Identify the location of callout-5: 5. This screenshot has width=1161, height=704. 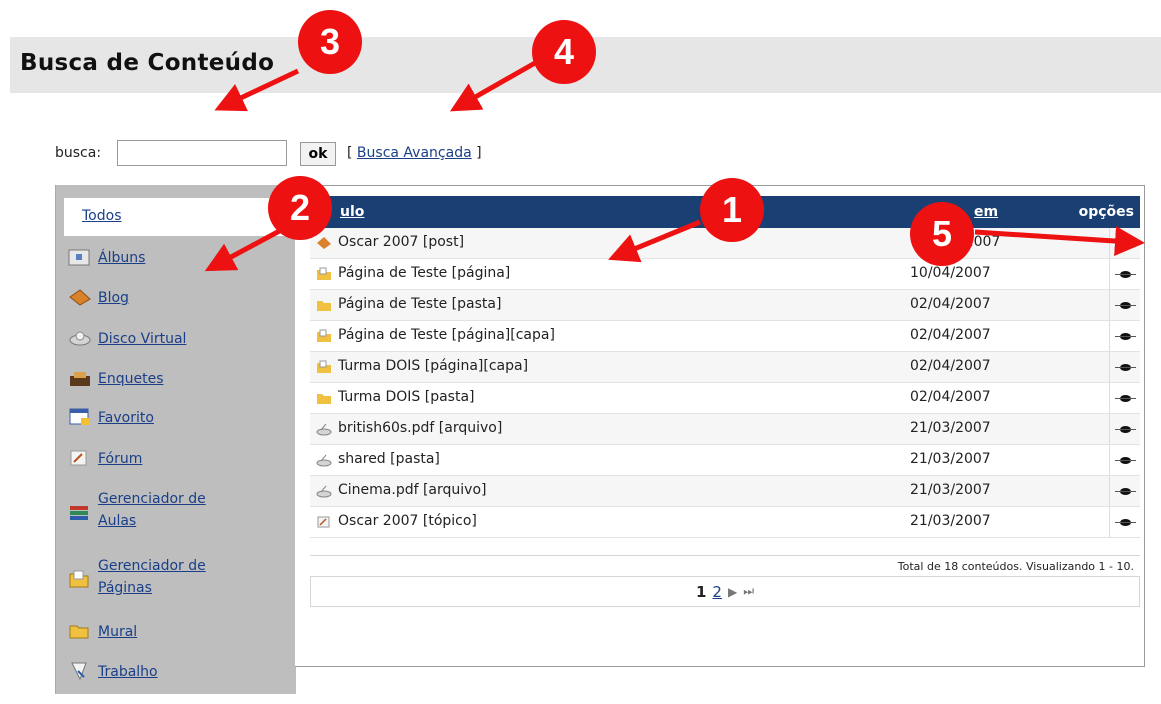
(942, 234).